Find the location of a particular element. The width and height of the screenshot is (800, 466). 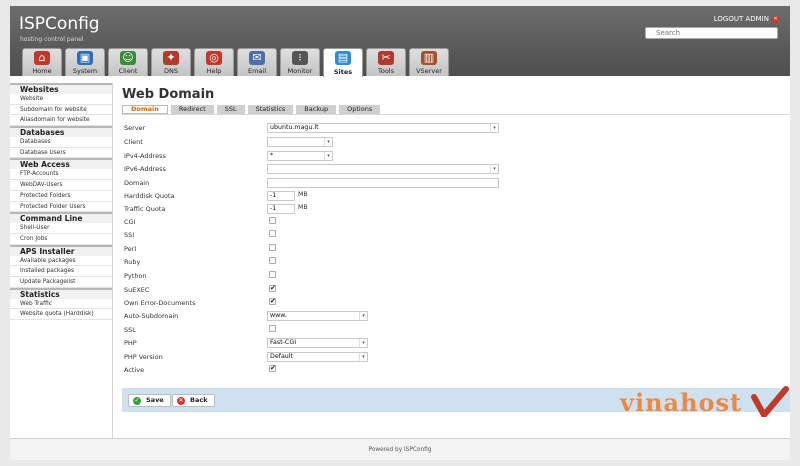

ruby-checkbox is located at coordinates (272, 260).